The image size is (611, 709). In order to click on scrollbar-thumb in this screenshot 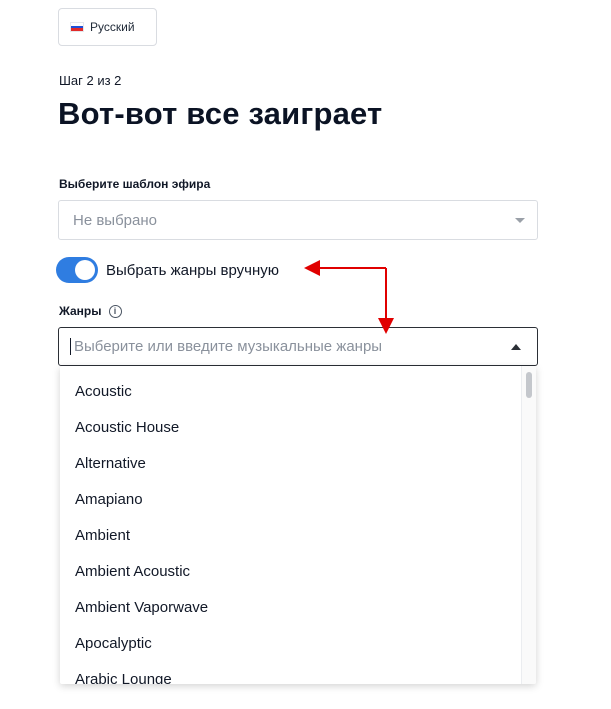, I will do `click(529, 385)`.